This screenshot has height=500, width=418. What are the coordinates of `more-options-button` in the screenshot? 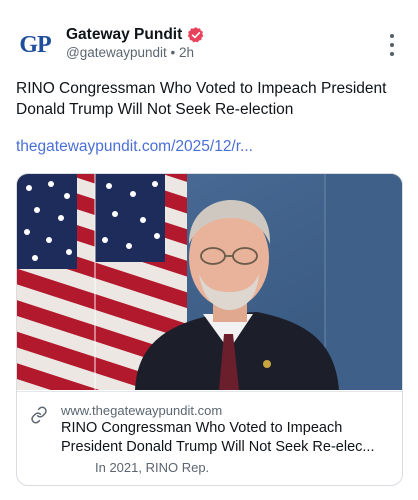 It's located at (392, 45).